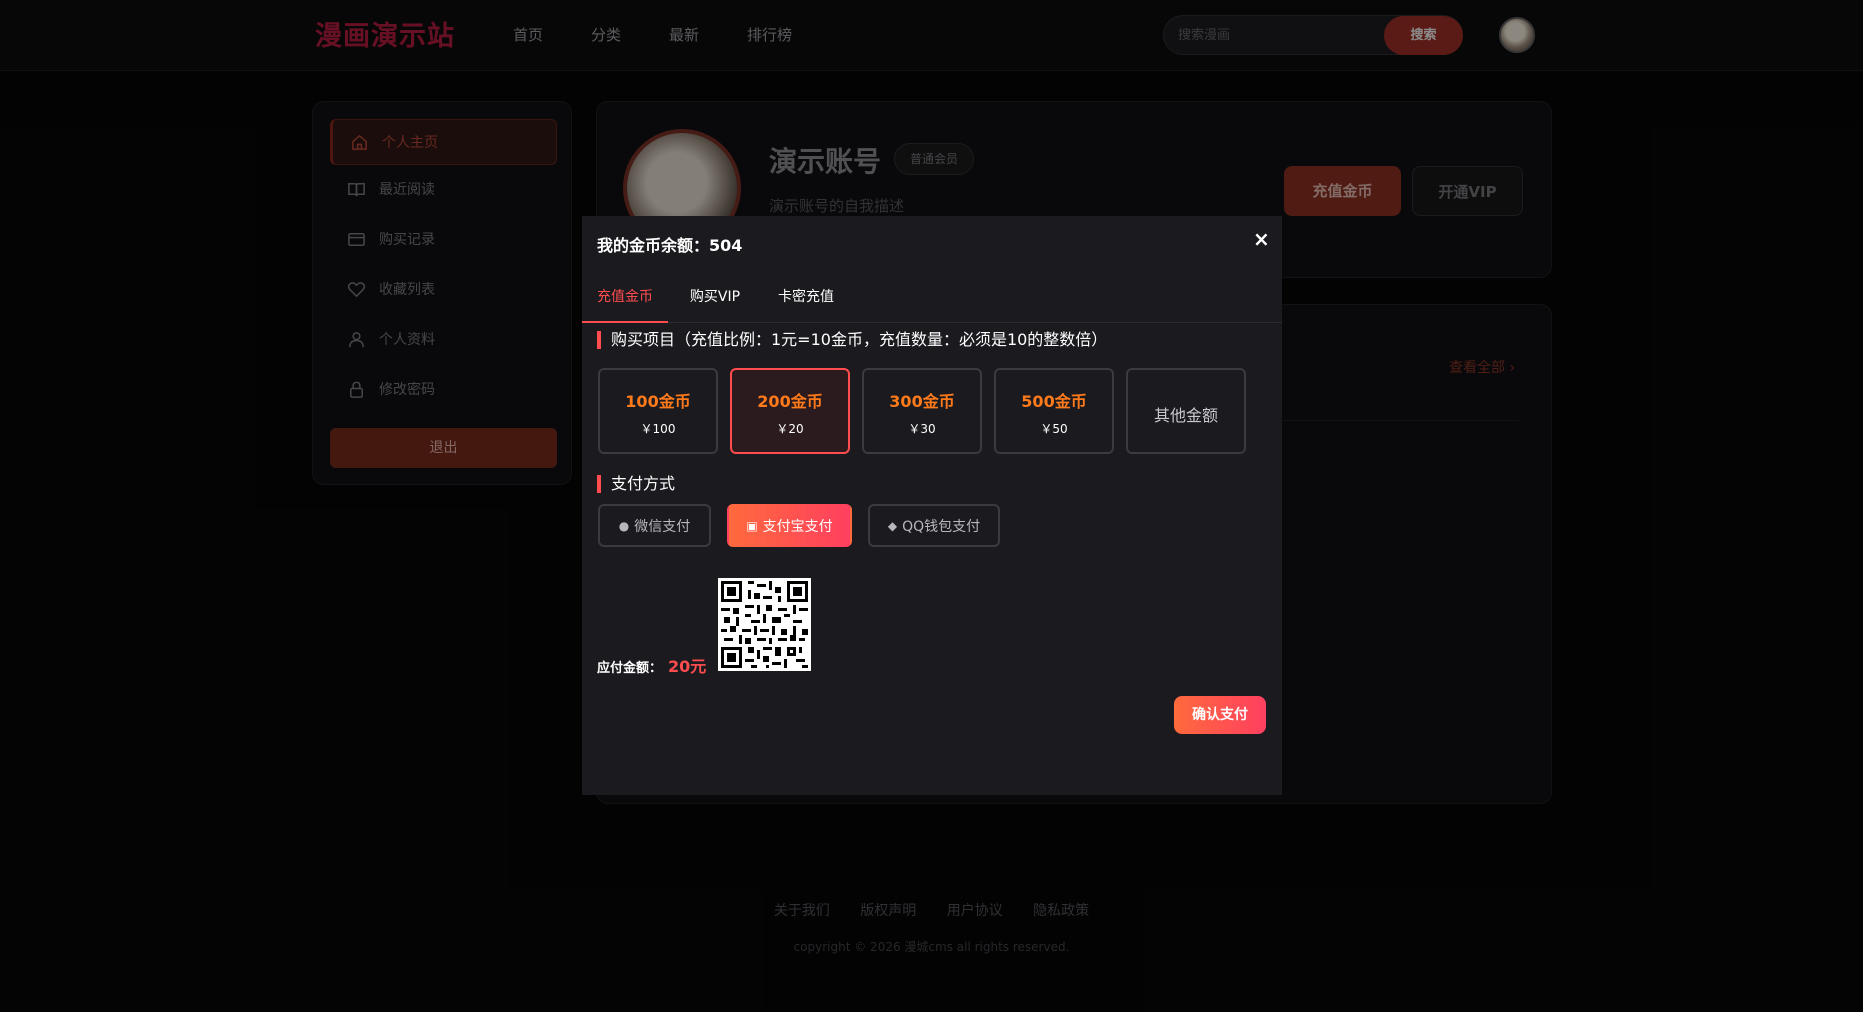 The image size is (1863, 1012). I want to click on pay-wechat-button: ● 微信支付, so click(654, 525).